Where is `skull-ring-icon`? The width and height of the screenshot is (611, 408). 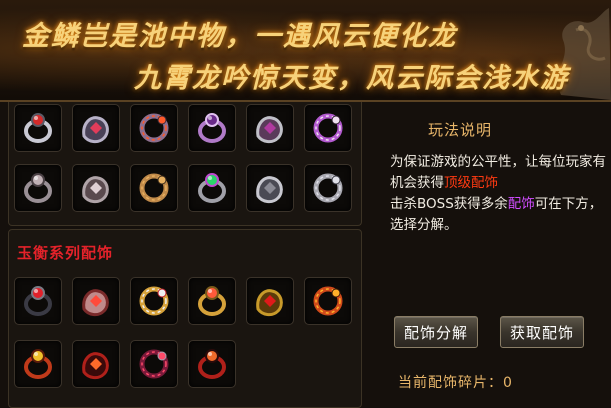
skull-ring-icon is located at coordinates (328, 188).